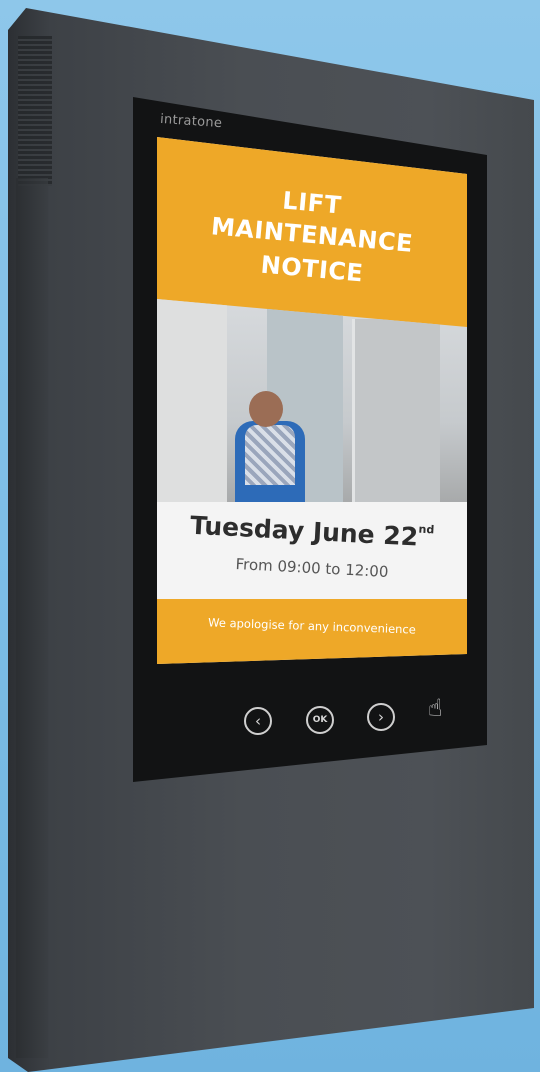 The image size is (540, 1072). Describe the element at coordinates (270, 455) in the screenshot. I see `photo-worker-shirt` at that location.